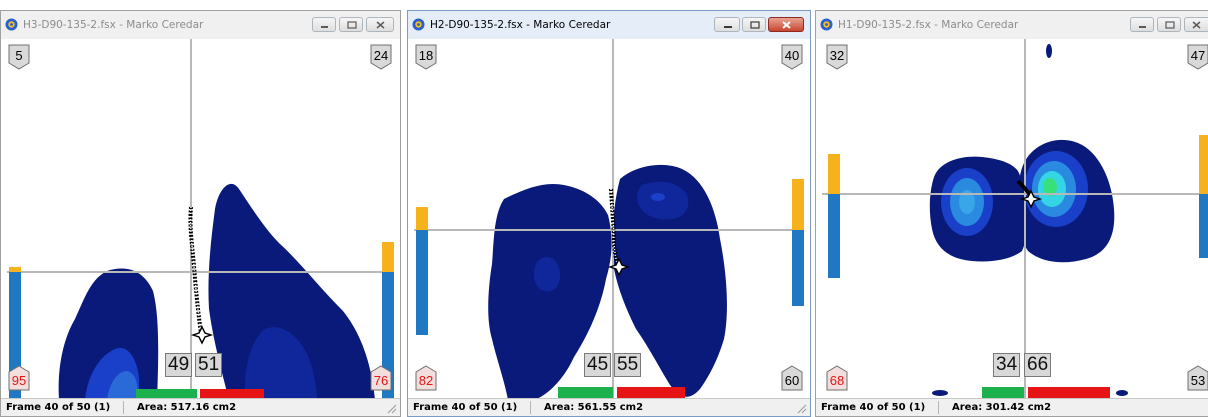 This screenshot has height=417, width=1208. I want to click on split-percent-right: 51, so click(209, 365).